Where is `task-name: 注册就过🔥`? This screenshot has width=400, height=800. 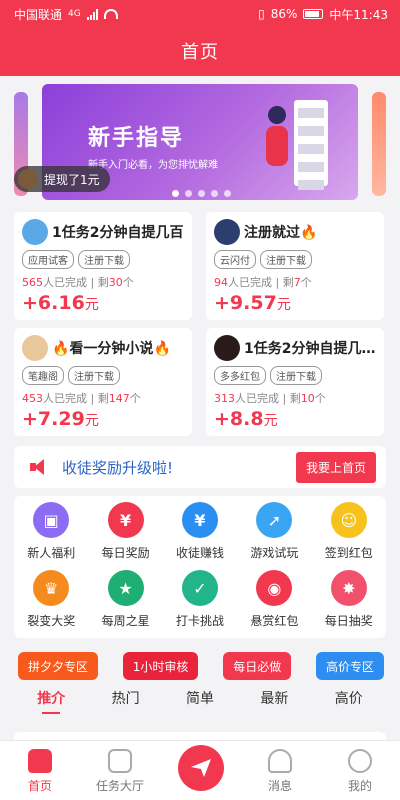
task-name: 注册就过🔥 is located at coordinates (281, 233).